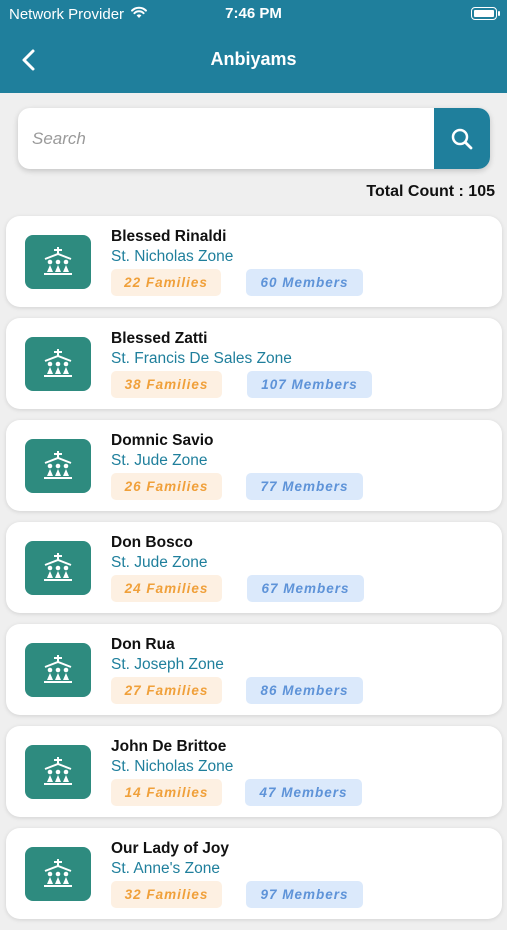 Image resolution: width=507 pixels, height=930 pixels. I want to click on anbiyam-name: Don Bosco, so click(152, 542).